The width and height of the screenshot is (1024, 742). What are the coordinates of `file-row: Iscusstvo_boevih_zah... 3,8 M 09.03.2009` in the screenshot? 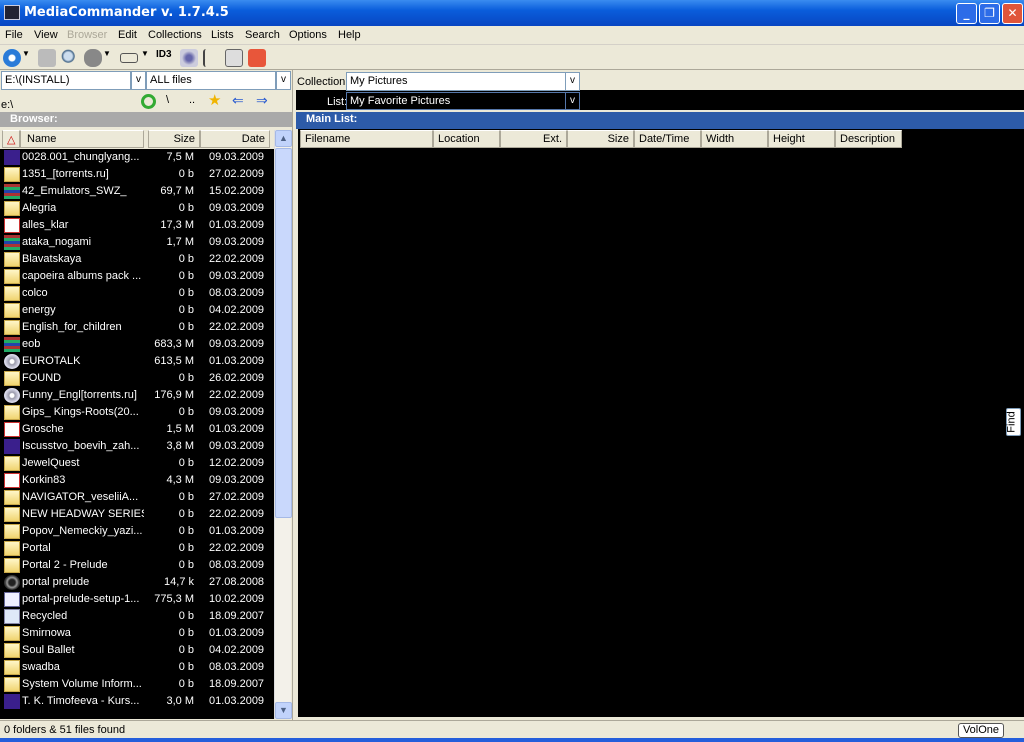 It's located at (137, 446).